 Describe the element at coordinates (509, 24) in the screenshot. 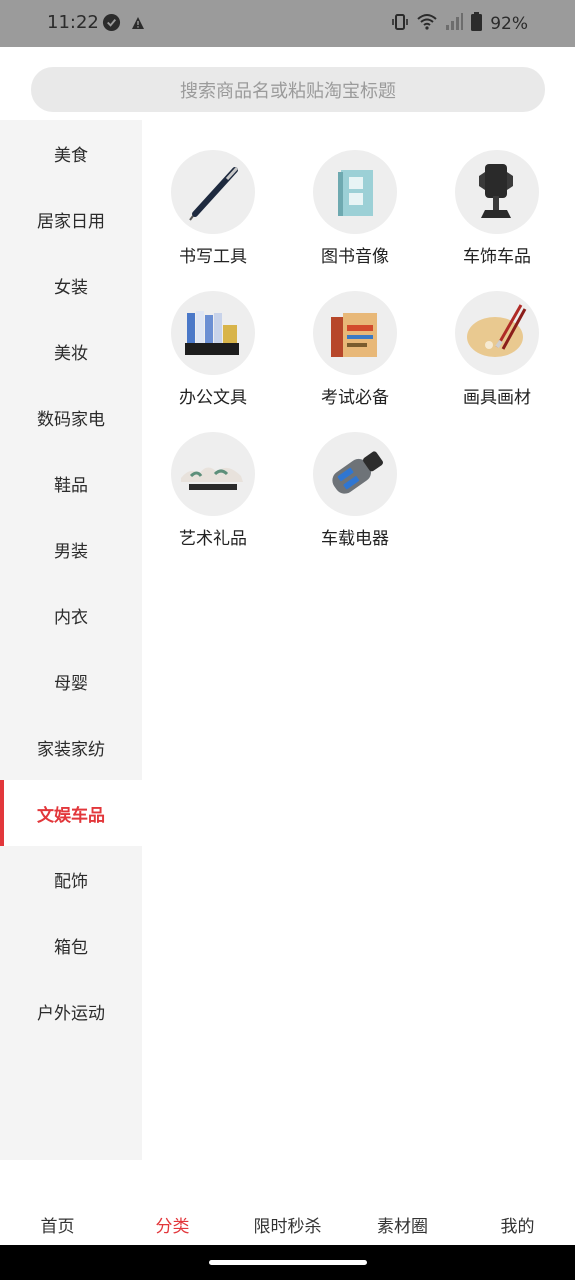

I see `battery-percent: 92%` at that location.